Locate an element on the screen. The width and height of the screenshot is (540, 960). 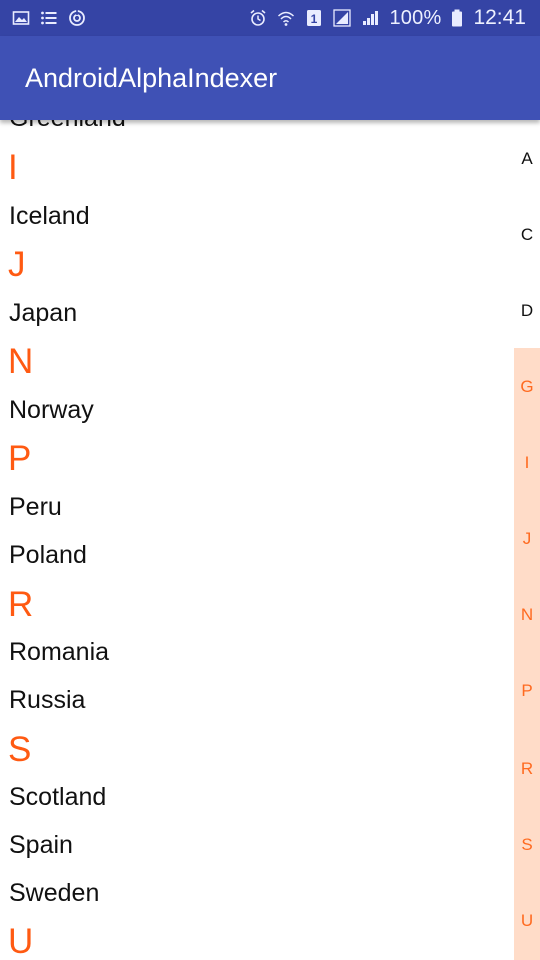
section-header: I is located at coordinates (13, 167).